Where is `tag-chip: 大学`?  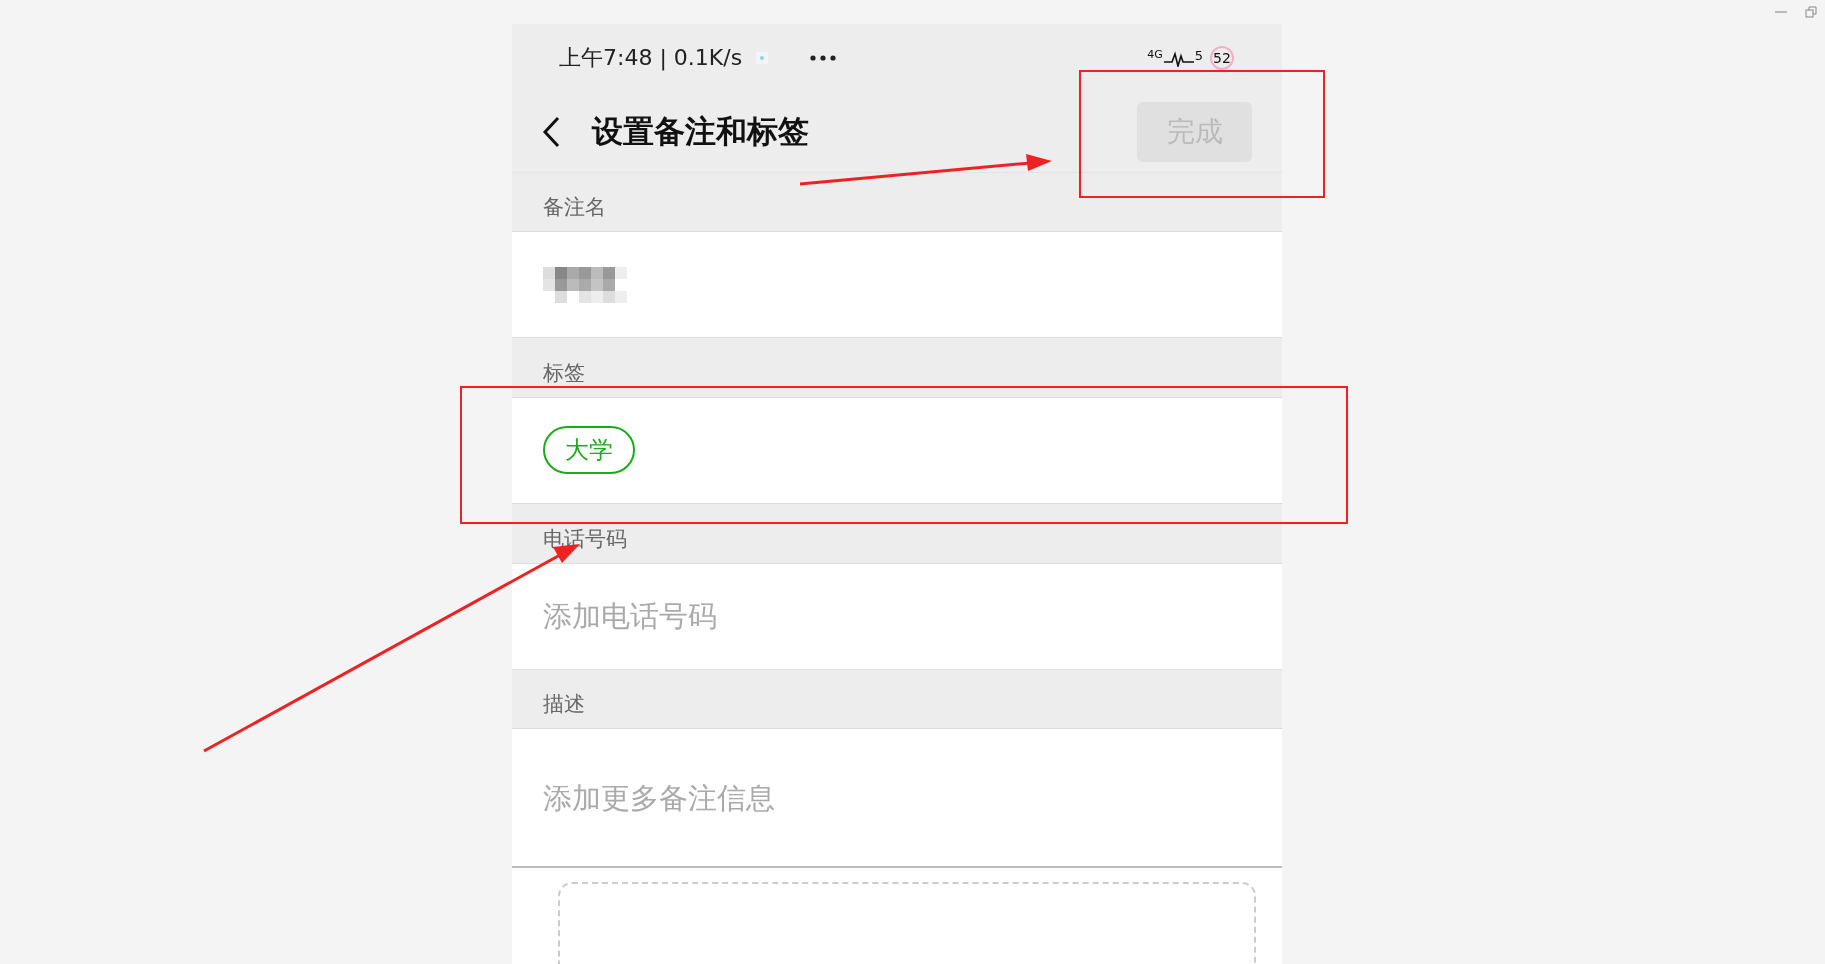 tag-chip: 大学 is located at coordinates (589, 450).